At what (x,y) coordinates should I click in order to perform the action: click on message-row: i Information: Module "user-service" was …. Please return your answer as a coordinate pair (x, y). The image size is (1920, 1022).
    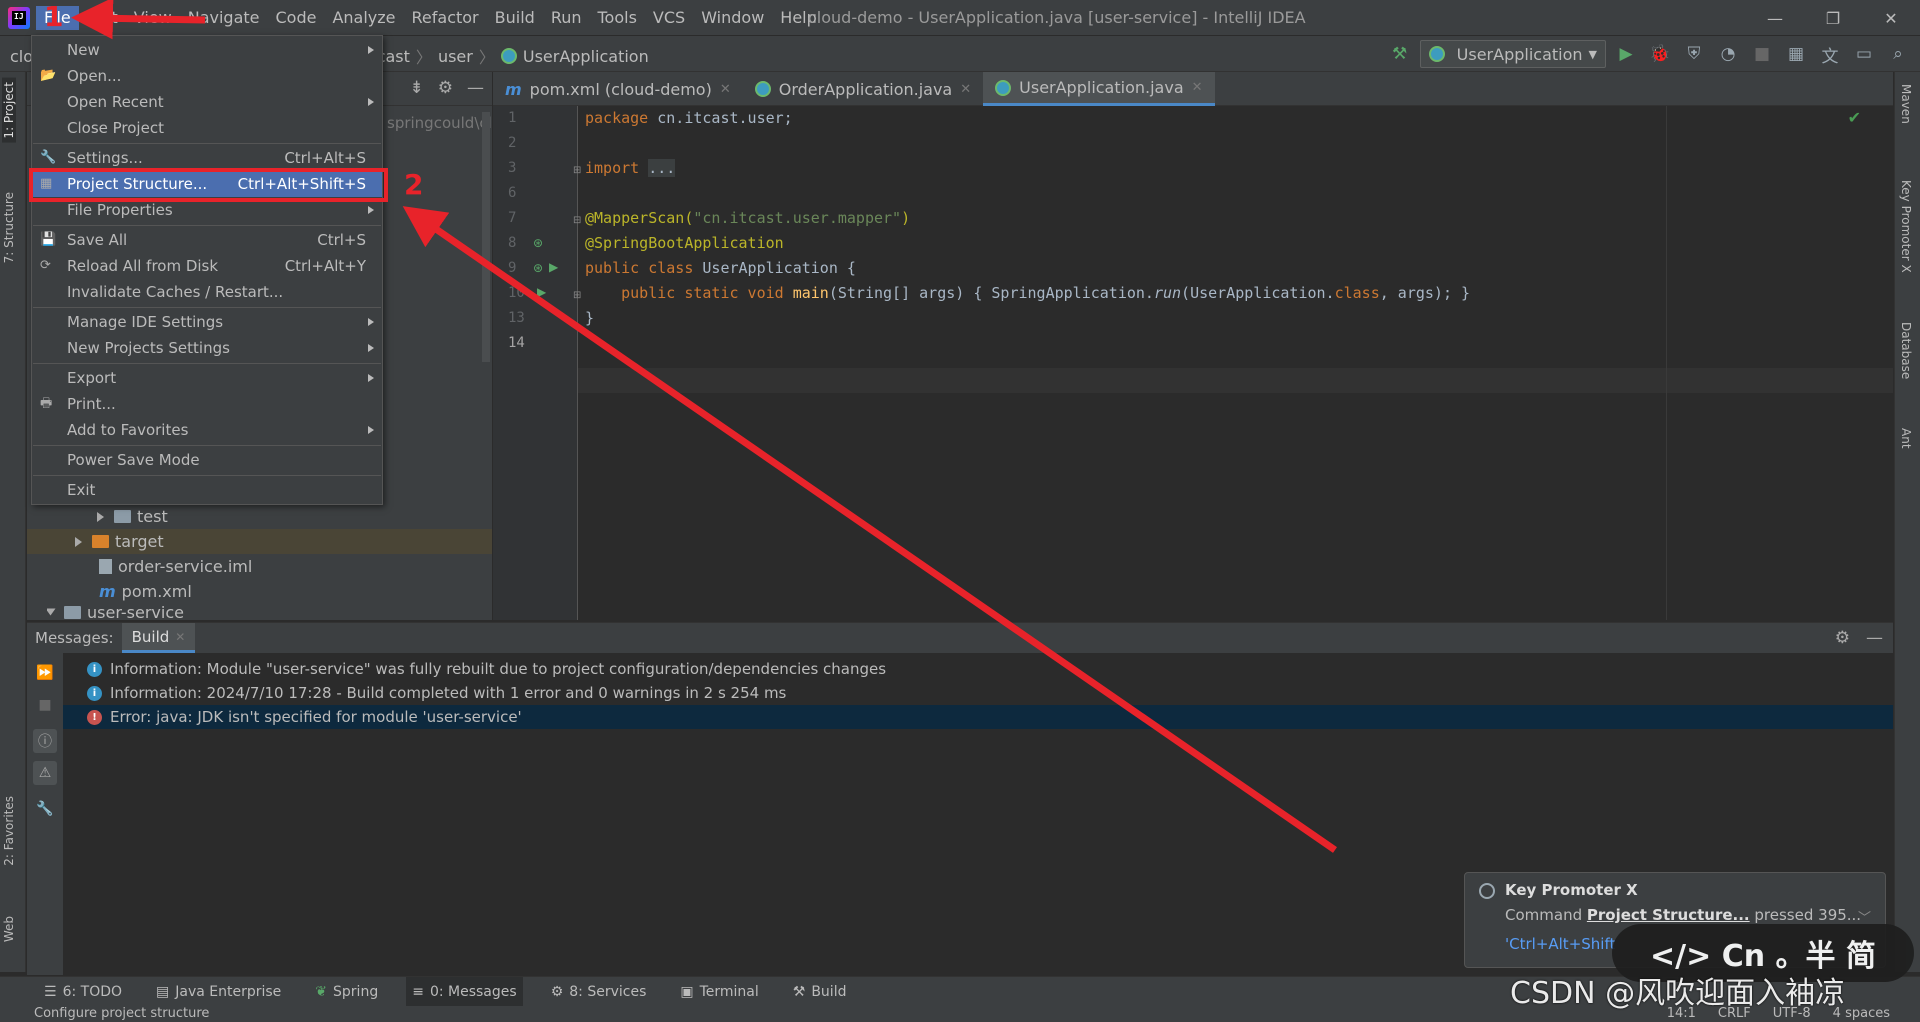
    Looking at the image, I should click on (978, 669).